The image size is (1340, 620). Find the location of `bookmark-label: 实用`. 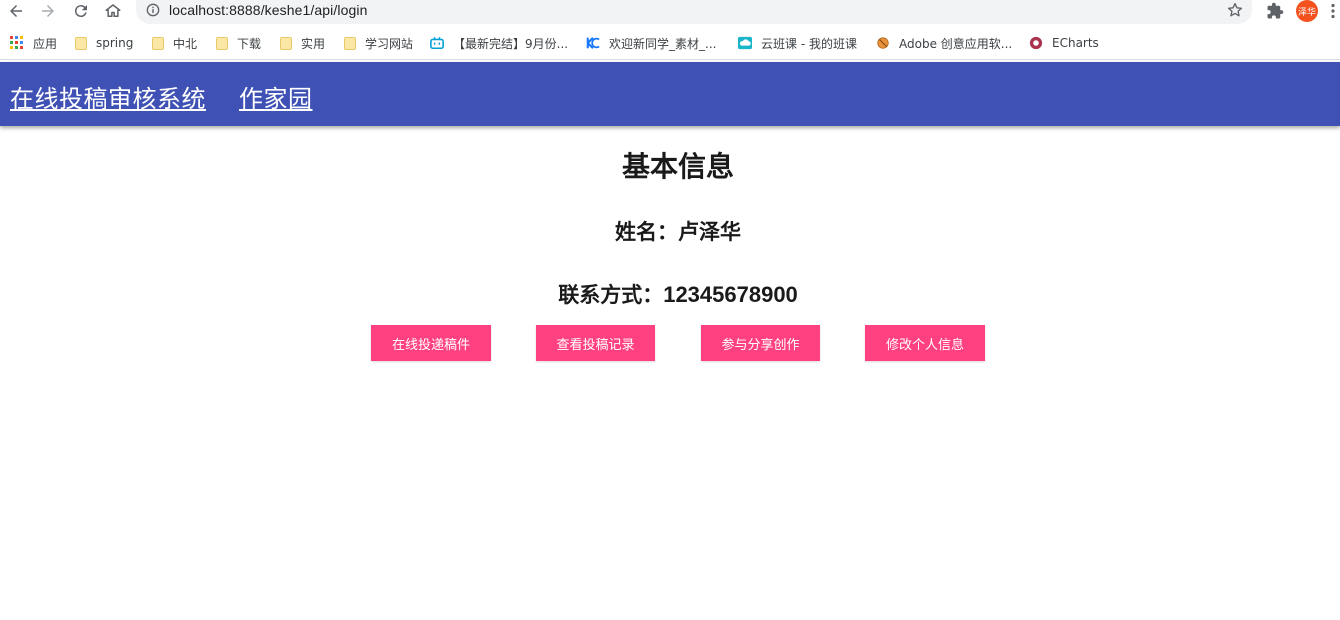

bookmark-label: 实用 is located at coordinates (313, 43).